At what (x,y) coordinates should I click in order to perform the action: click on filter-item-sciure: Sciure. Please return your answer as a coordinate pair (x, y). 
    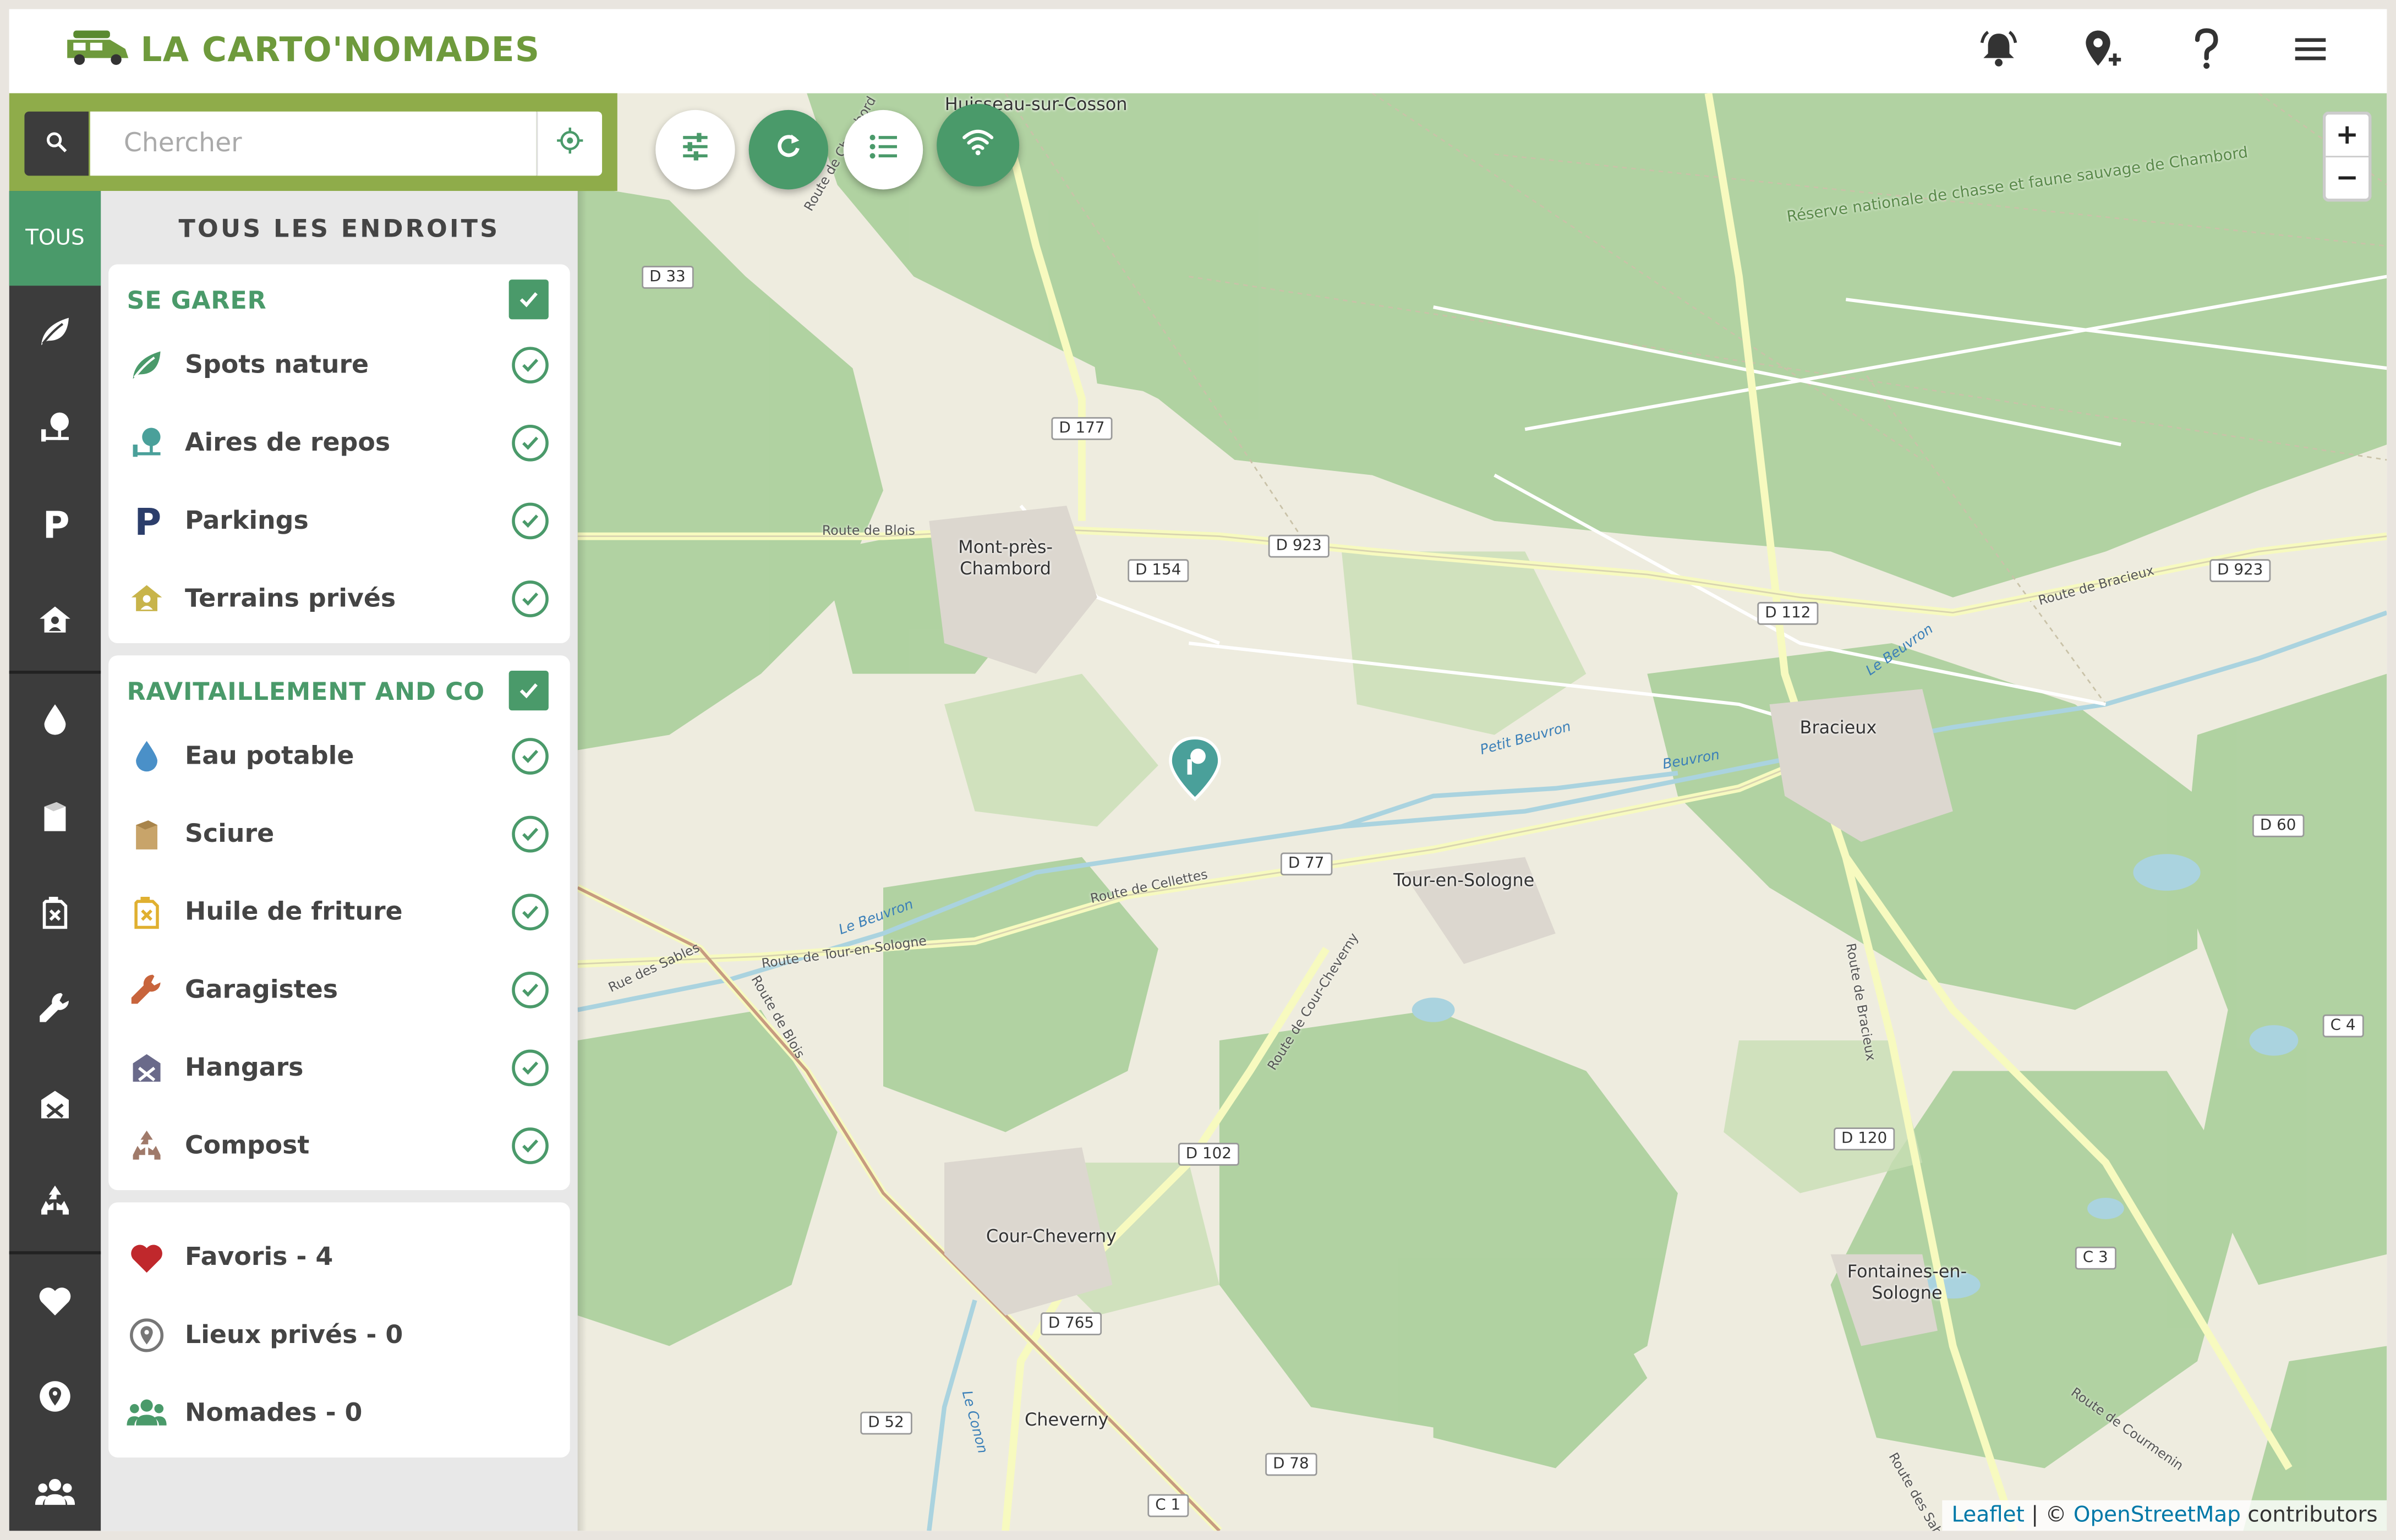
    Looking at the image, I should click on (338, 834).